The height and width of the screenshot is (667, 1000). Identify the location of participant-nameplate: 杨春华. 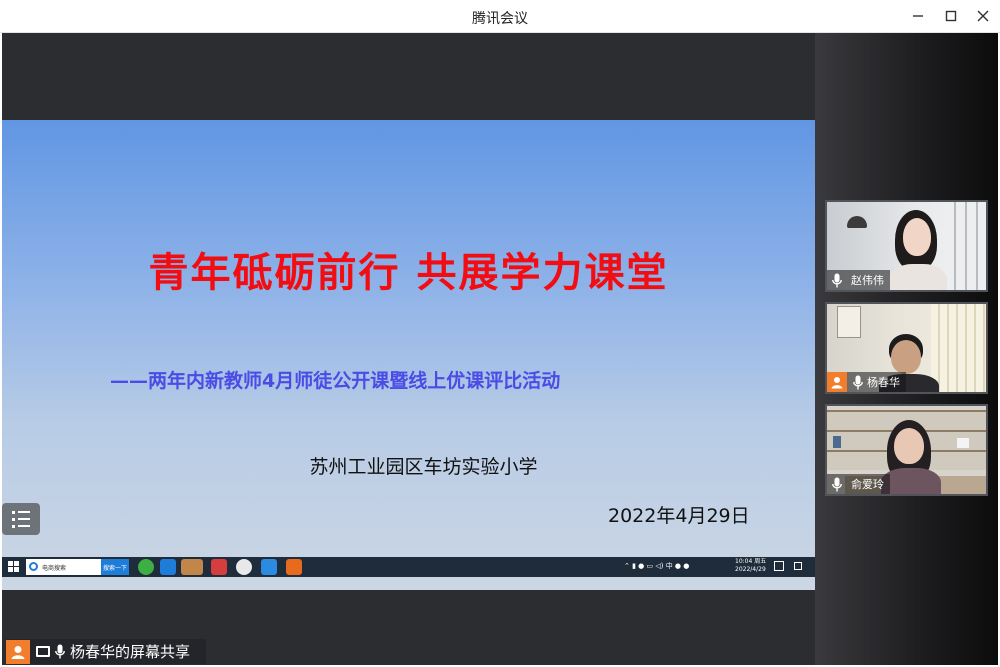
(866, 382).